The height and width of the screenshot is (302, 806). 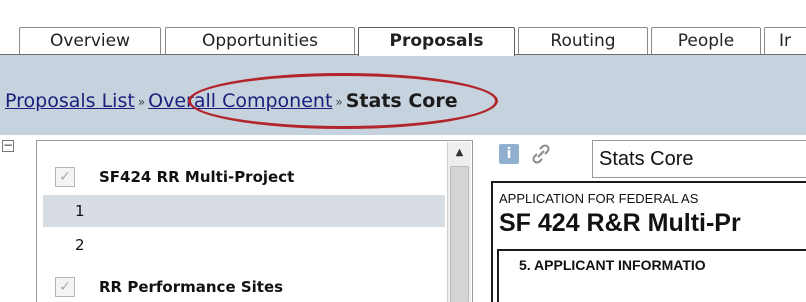 What do you see at coordinates (8, 145) in the screenshot?
I see `collapse-icon: −` at bounding box center [8, 145].